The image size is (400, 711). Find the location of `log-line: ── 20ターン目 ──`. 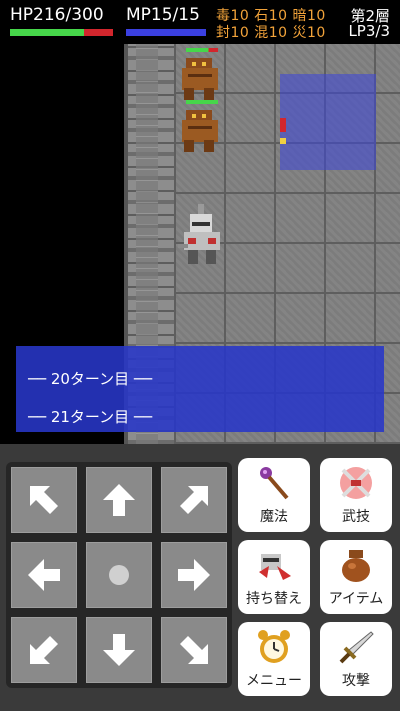

log-line: ── 20ターン目 ── is located at coordinates (90, 379).